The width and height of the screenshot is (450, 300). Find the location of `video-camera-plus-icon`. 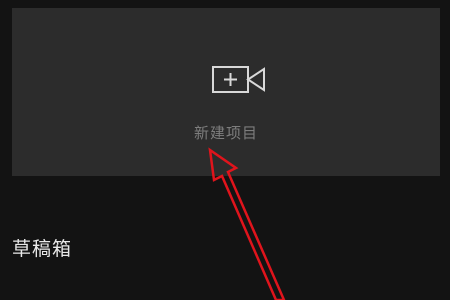

video-camera-plus-icon is located at coordinates (238, 79).